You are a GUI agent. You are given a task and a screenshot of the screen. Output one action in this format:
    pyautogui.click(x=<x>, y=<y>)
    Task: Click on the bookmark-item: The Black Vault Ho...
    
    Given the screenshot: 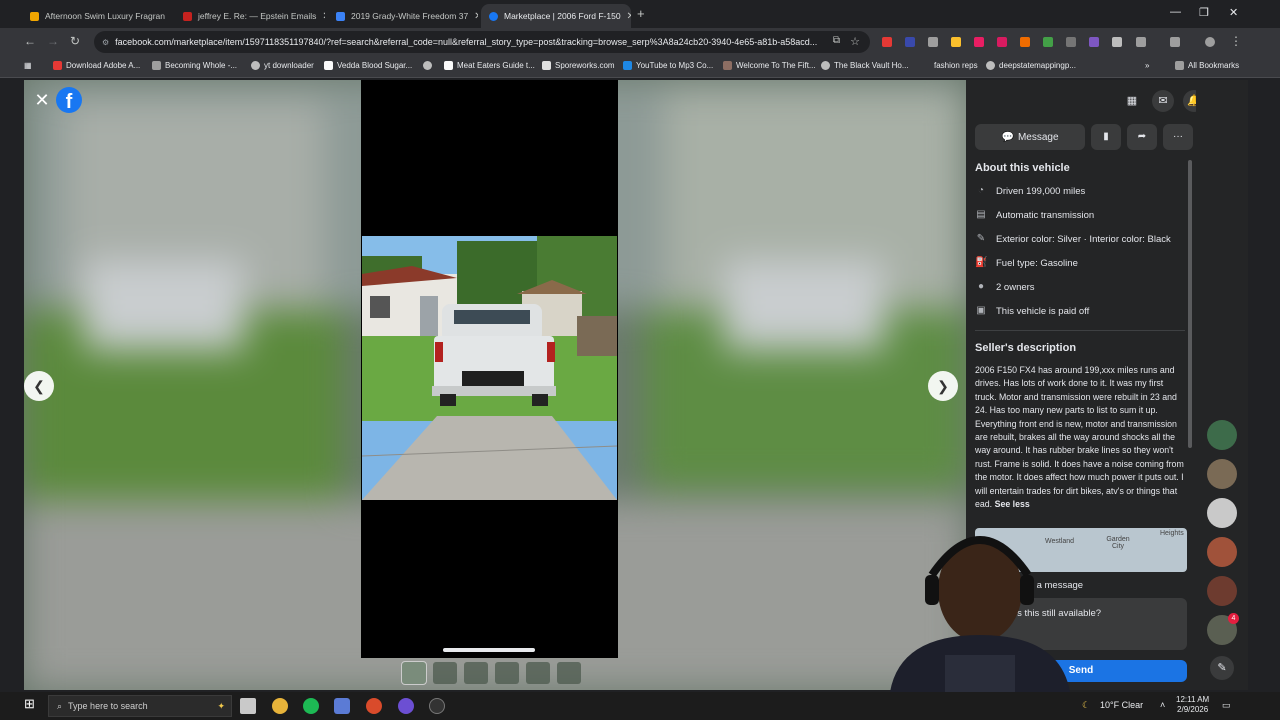 What is the action you would take?
    pyautogui.click(x=865, y=65)
    